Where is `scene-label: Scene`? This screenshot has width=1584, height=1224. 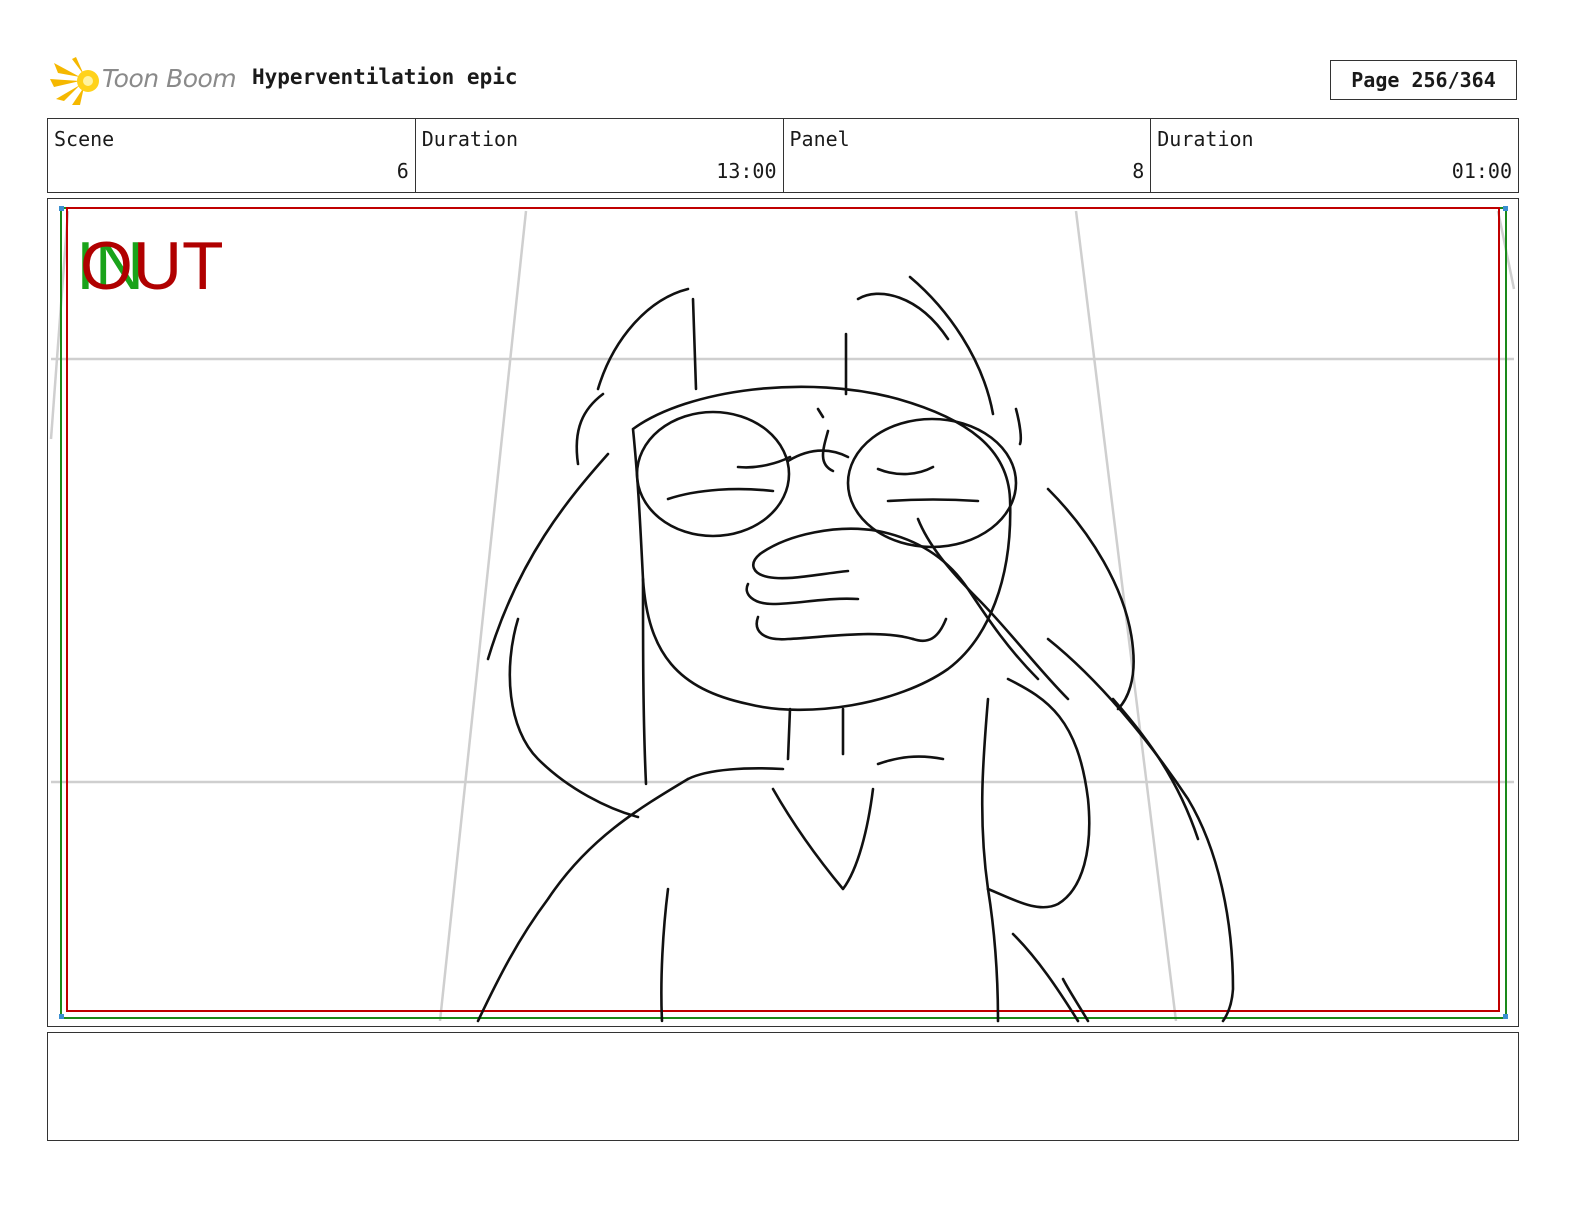
scene-label: Scene is located at coordinates (84, 139).